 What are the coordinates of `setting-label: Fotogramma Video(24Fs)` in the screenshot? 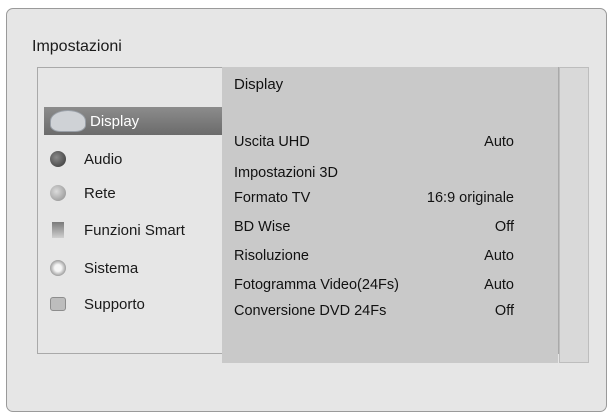 It's located at (316, 285).